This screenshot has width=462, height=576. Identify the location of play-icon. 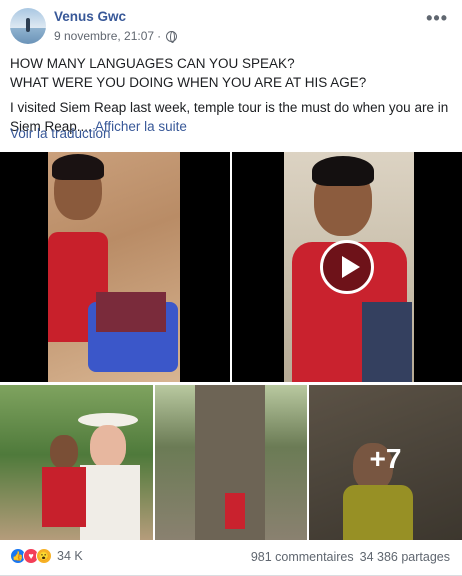
(347, 267).